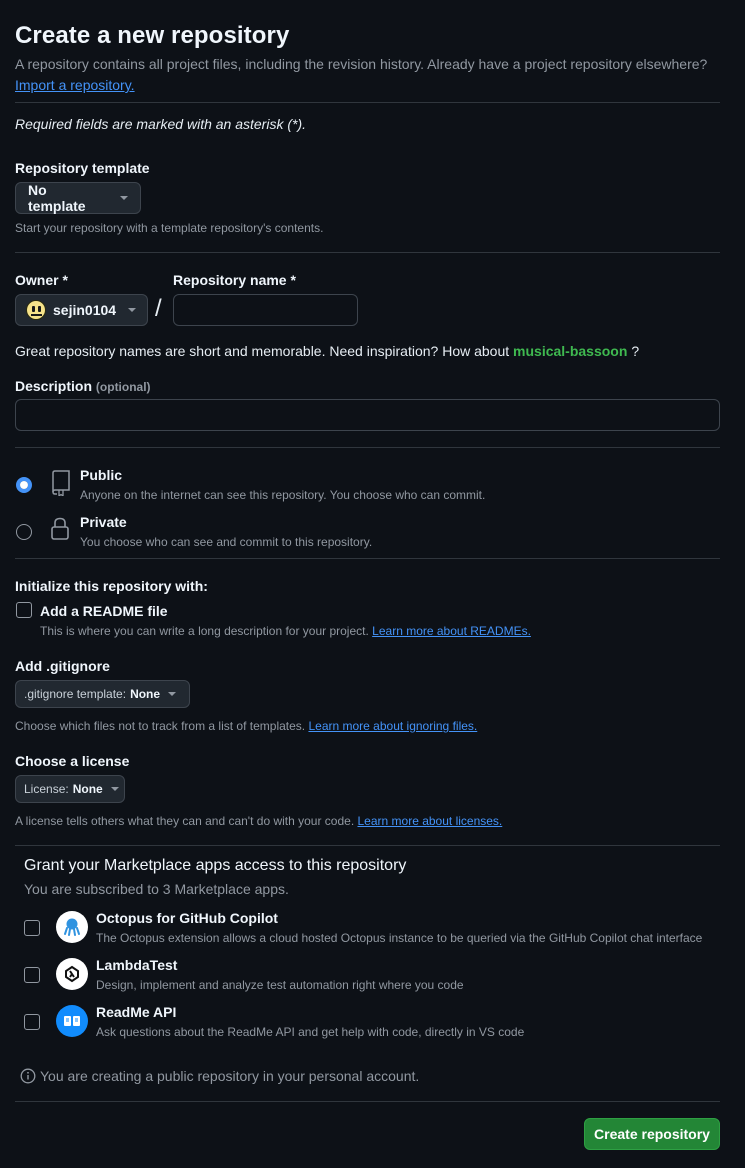 Image resolution: width=745 pixels, height=1168 pixels. Describe the element at coordinates (111, 586) in the screenshot. I see `initialize-label: Initialize this repository with:` at that location.